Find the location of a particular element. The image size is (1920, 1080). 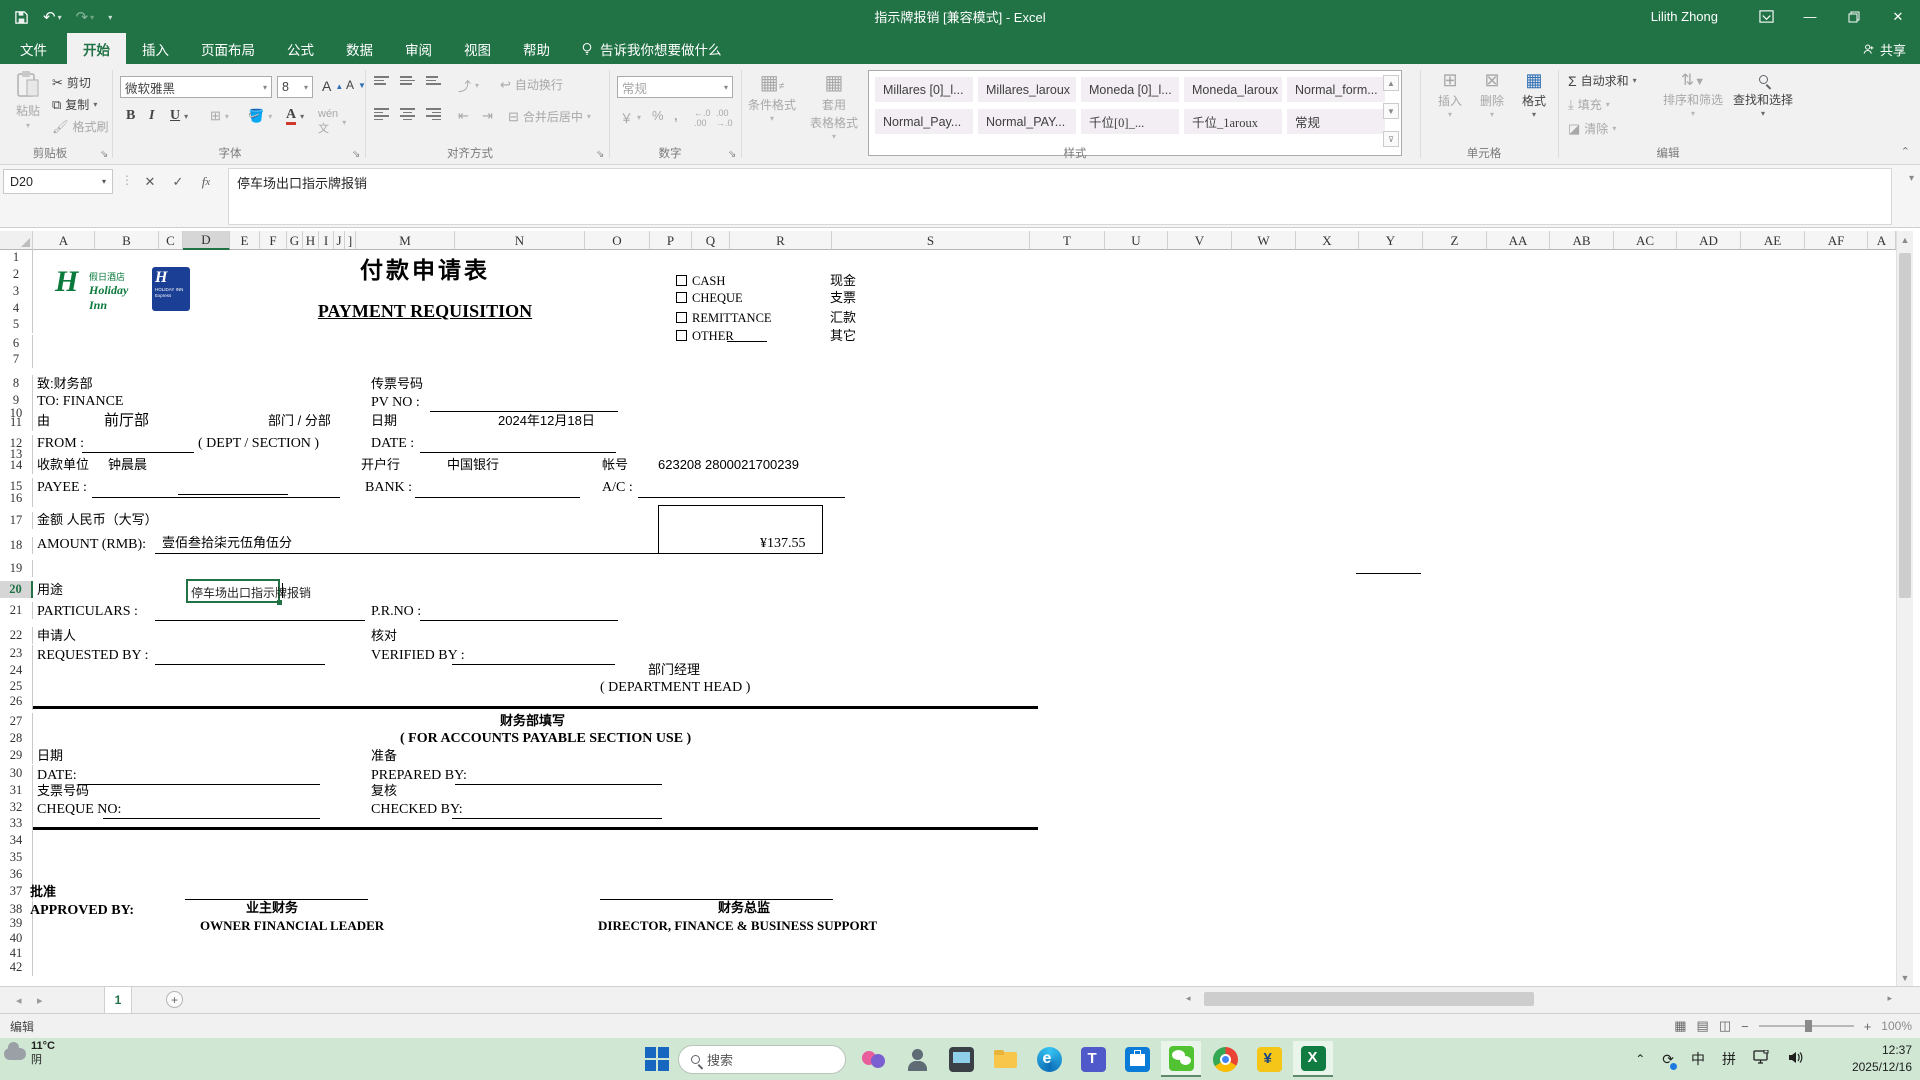

sort-filter-button: ⇅▼ 排序和筛选 ▾ is located at coordinates (1693, 94).